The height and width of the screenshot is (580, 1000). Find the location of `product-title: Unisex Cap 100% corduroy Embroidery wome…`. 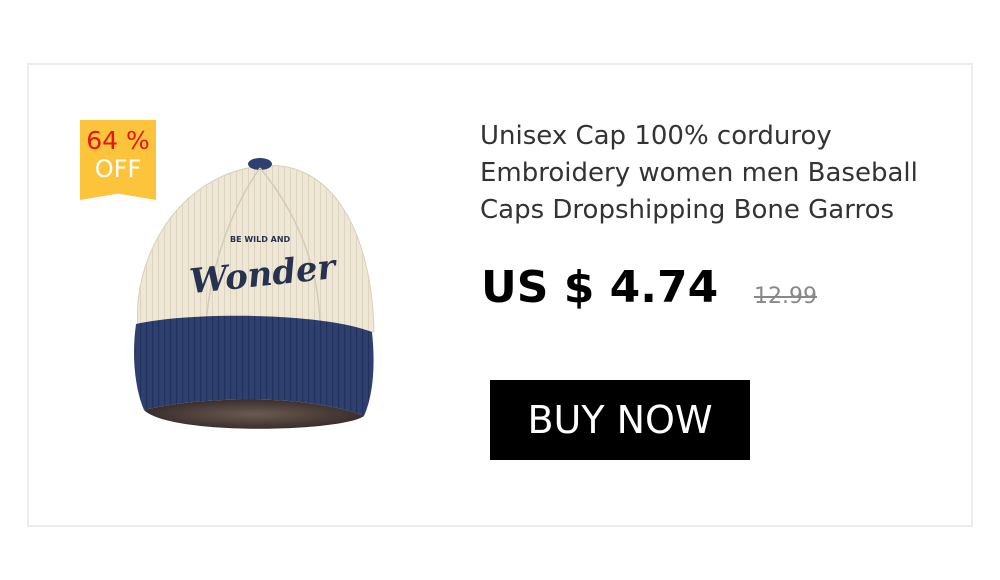

product-title: Unisex Cap 100% corduroy Embroidery wome… is located at coordinates (715, 173).